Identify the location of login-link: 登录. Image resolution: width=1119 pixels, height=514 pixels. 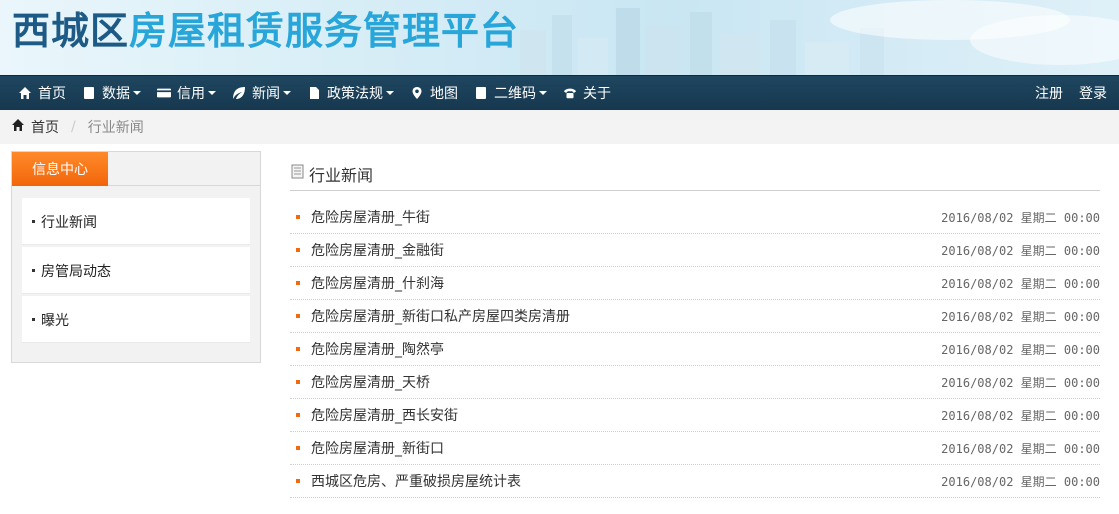
(1093, 93).